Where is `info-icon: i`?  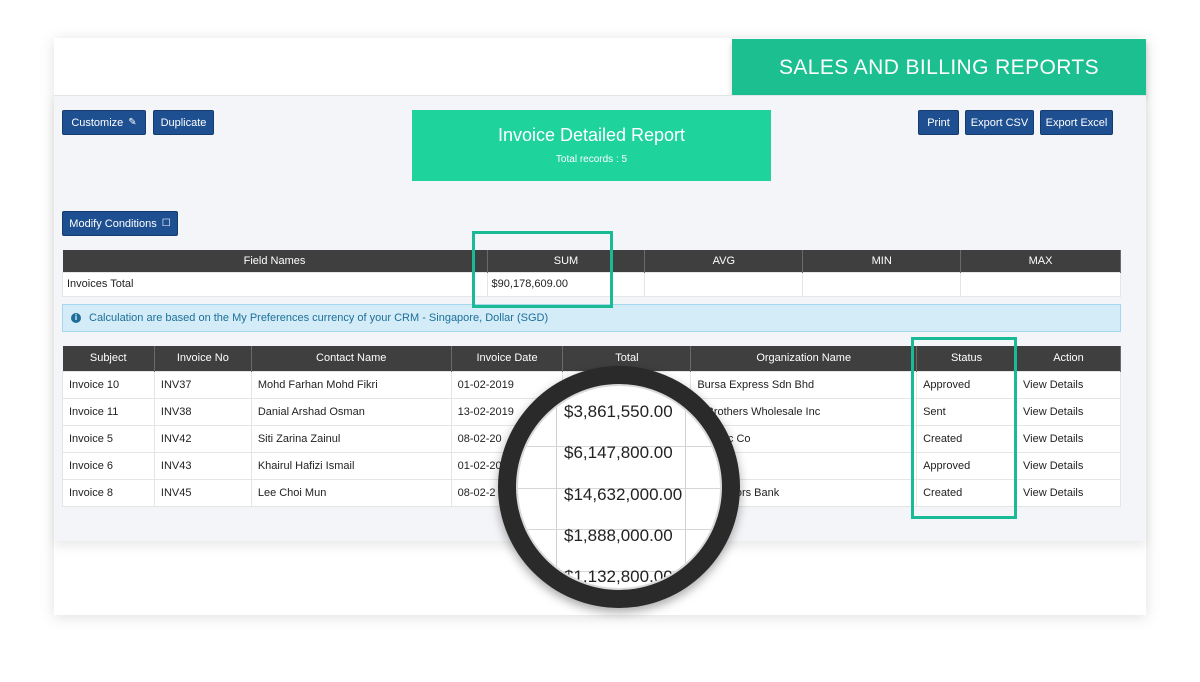 info-icon: i is located at coordinates (76, 318).